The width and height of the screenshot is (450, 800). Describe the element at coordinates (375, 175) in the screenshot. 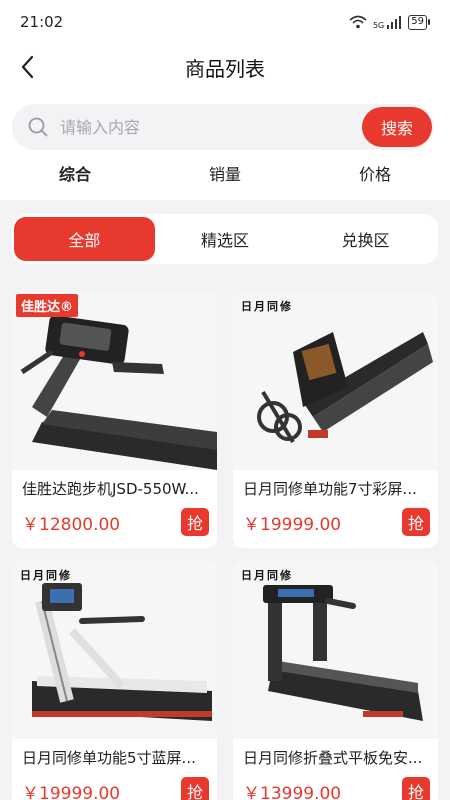

I see `tab-price: 价格` at that location.